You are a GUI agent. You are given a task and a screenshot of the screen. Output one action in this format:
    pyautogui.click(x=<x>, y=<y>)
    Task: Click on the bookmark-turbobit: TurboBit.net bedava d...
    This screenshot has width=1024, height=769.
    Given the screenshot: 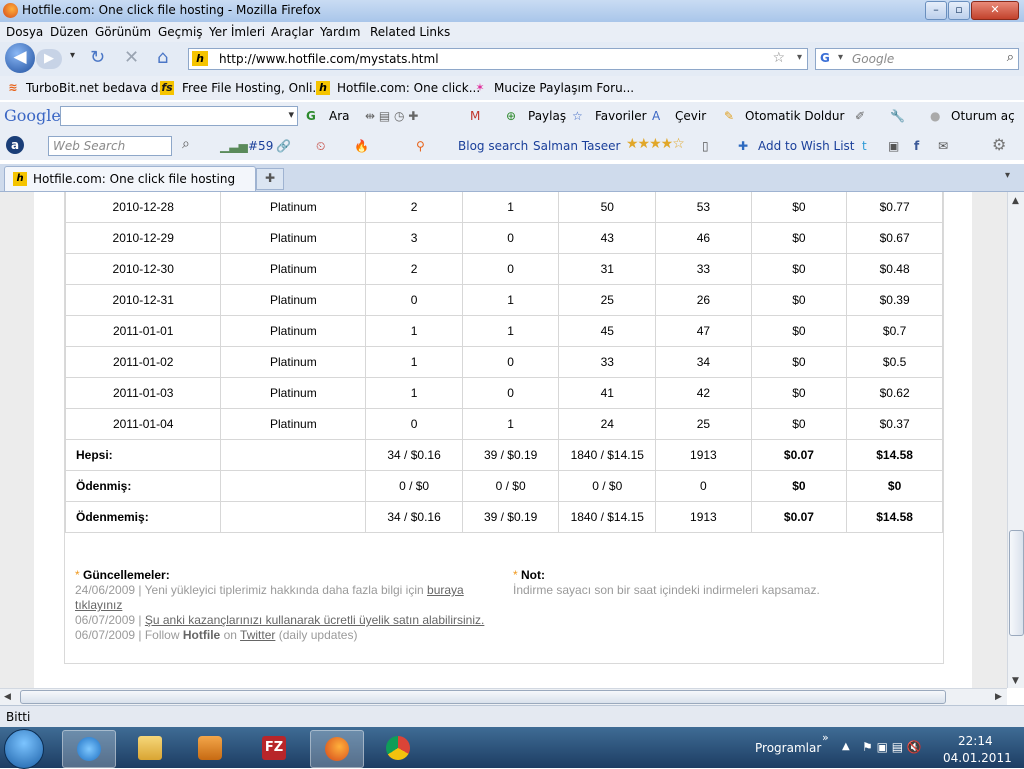 What is the action you would take?
    pyautogui.click(x=98, y=88)
    